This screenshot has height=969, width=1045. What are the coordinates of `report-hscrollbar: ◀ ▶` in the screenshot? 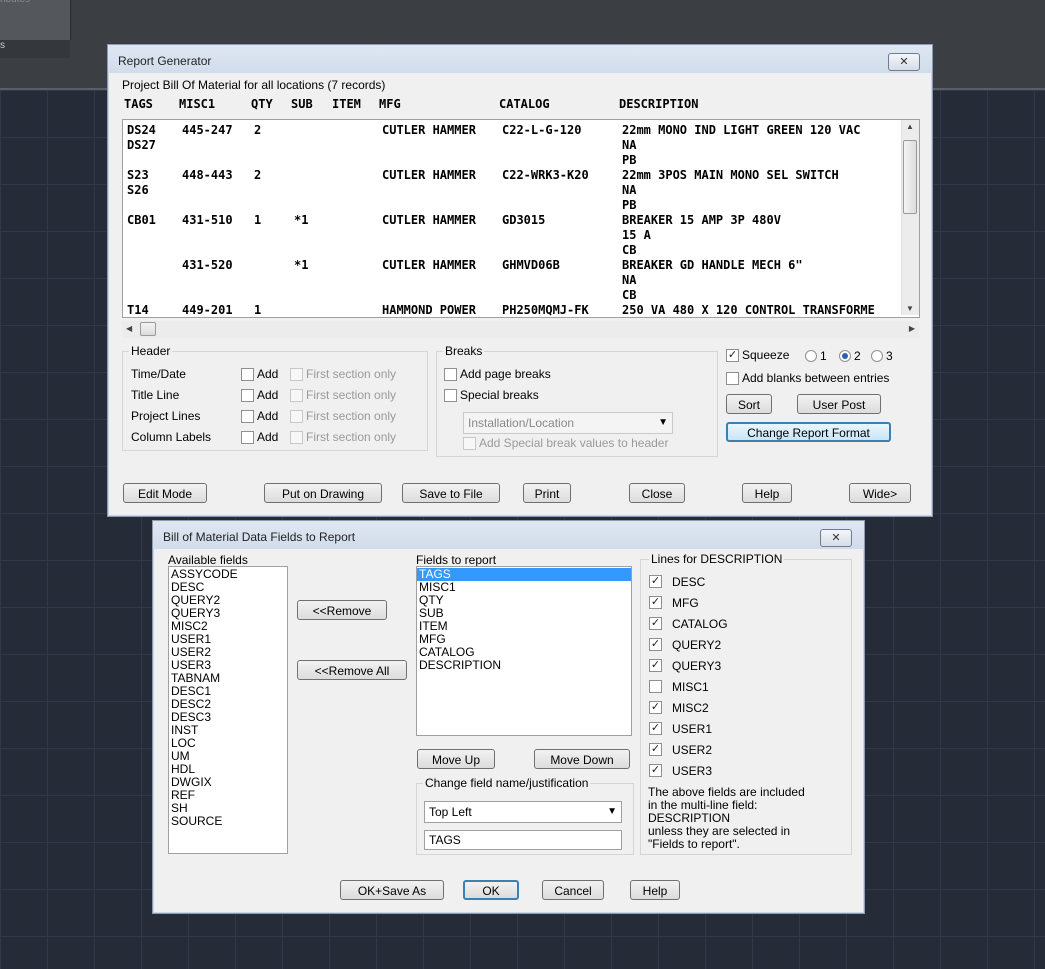 It's located at (520, 329).